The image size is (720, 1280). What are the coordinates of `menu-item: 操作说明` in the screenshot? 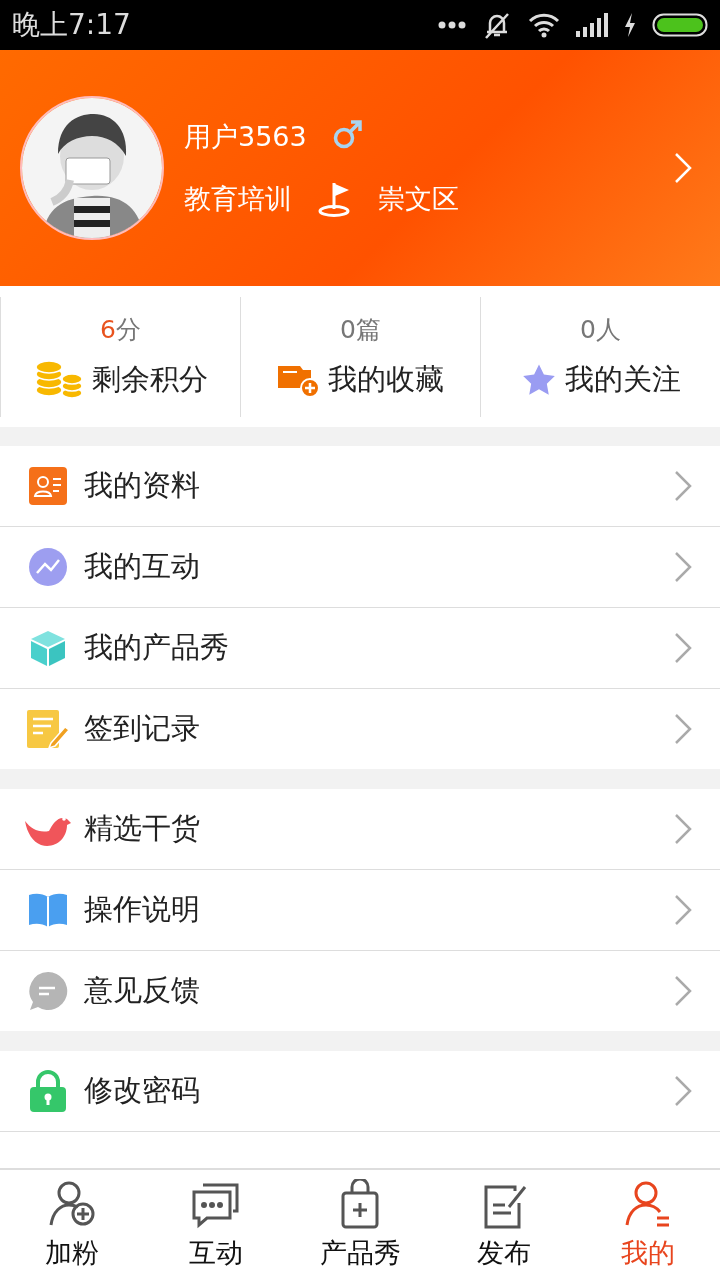 It's located at (360, 909).